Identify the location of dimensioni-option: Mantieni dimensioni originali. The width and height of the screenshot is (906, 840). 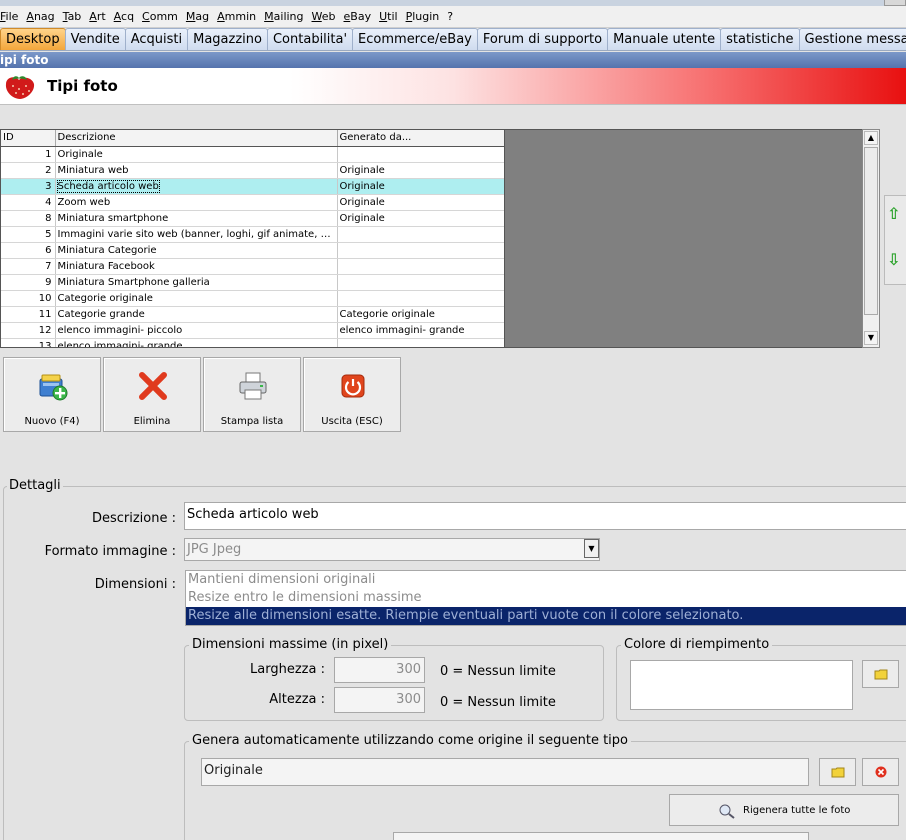
(546, 580).